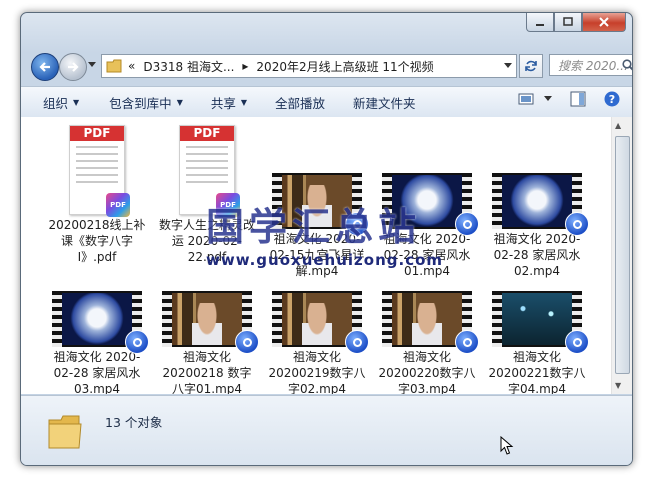 Image resolution: width=651 pixels, height=478 pixels. I want to click on address-bar: « D3318 祖海文... ▸ 2020年2月线上高级班 11个视频, so click(309, 66).